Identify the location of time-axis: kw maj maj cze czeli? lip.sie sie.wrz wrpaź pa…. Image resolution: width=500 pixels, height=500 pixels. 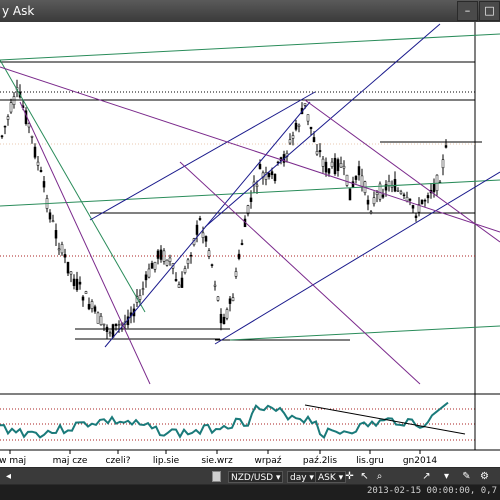
(250, 457).